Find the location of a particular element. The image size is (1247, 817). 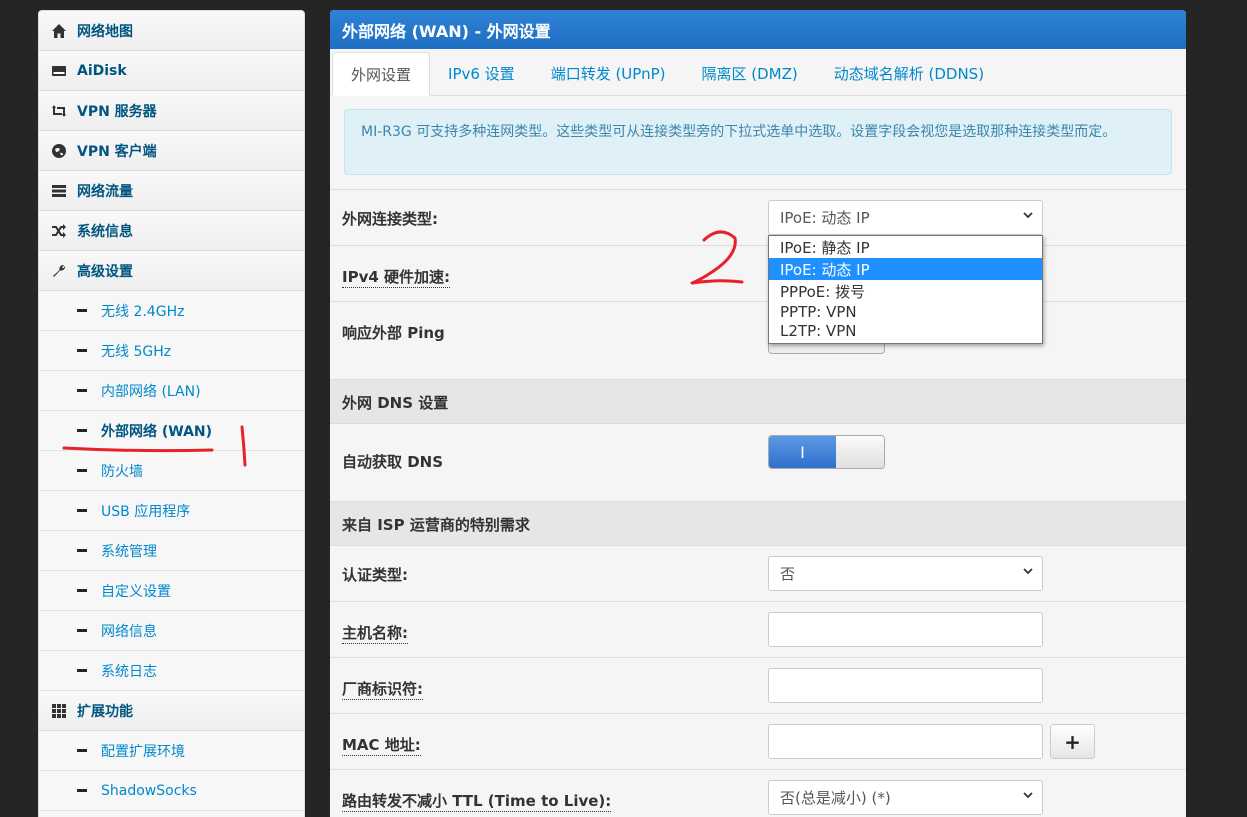

underline-annotation is located at coordinates (138, 449).